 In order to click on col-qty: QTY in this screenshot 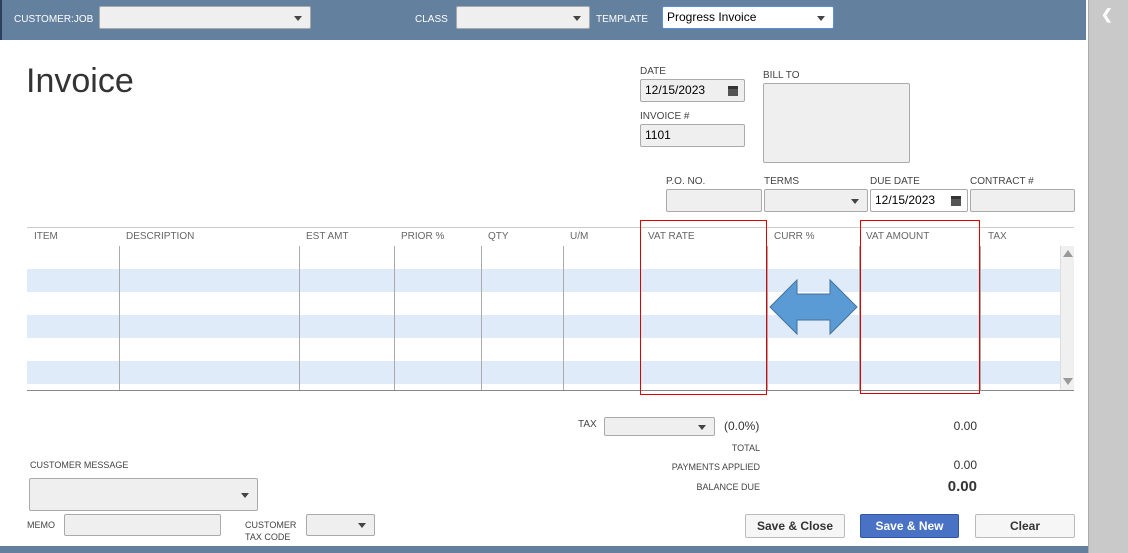, I will do `click(498, 236)`.